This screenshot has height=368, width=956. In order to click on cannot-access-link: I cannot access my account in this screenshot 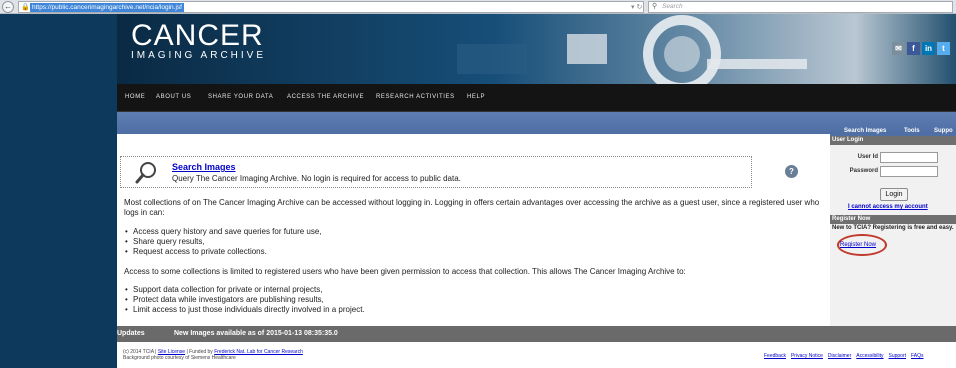, I will do `click(888, 207)`.